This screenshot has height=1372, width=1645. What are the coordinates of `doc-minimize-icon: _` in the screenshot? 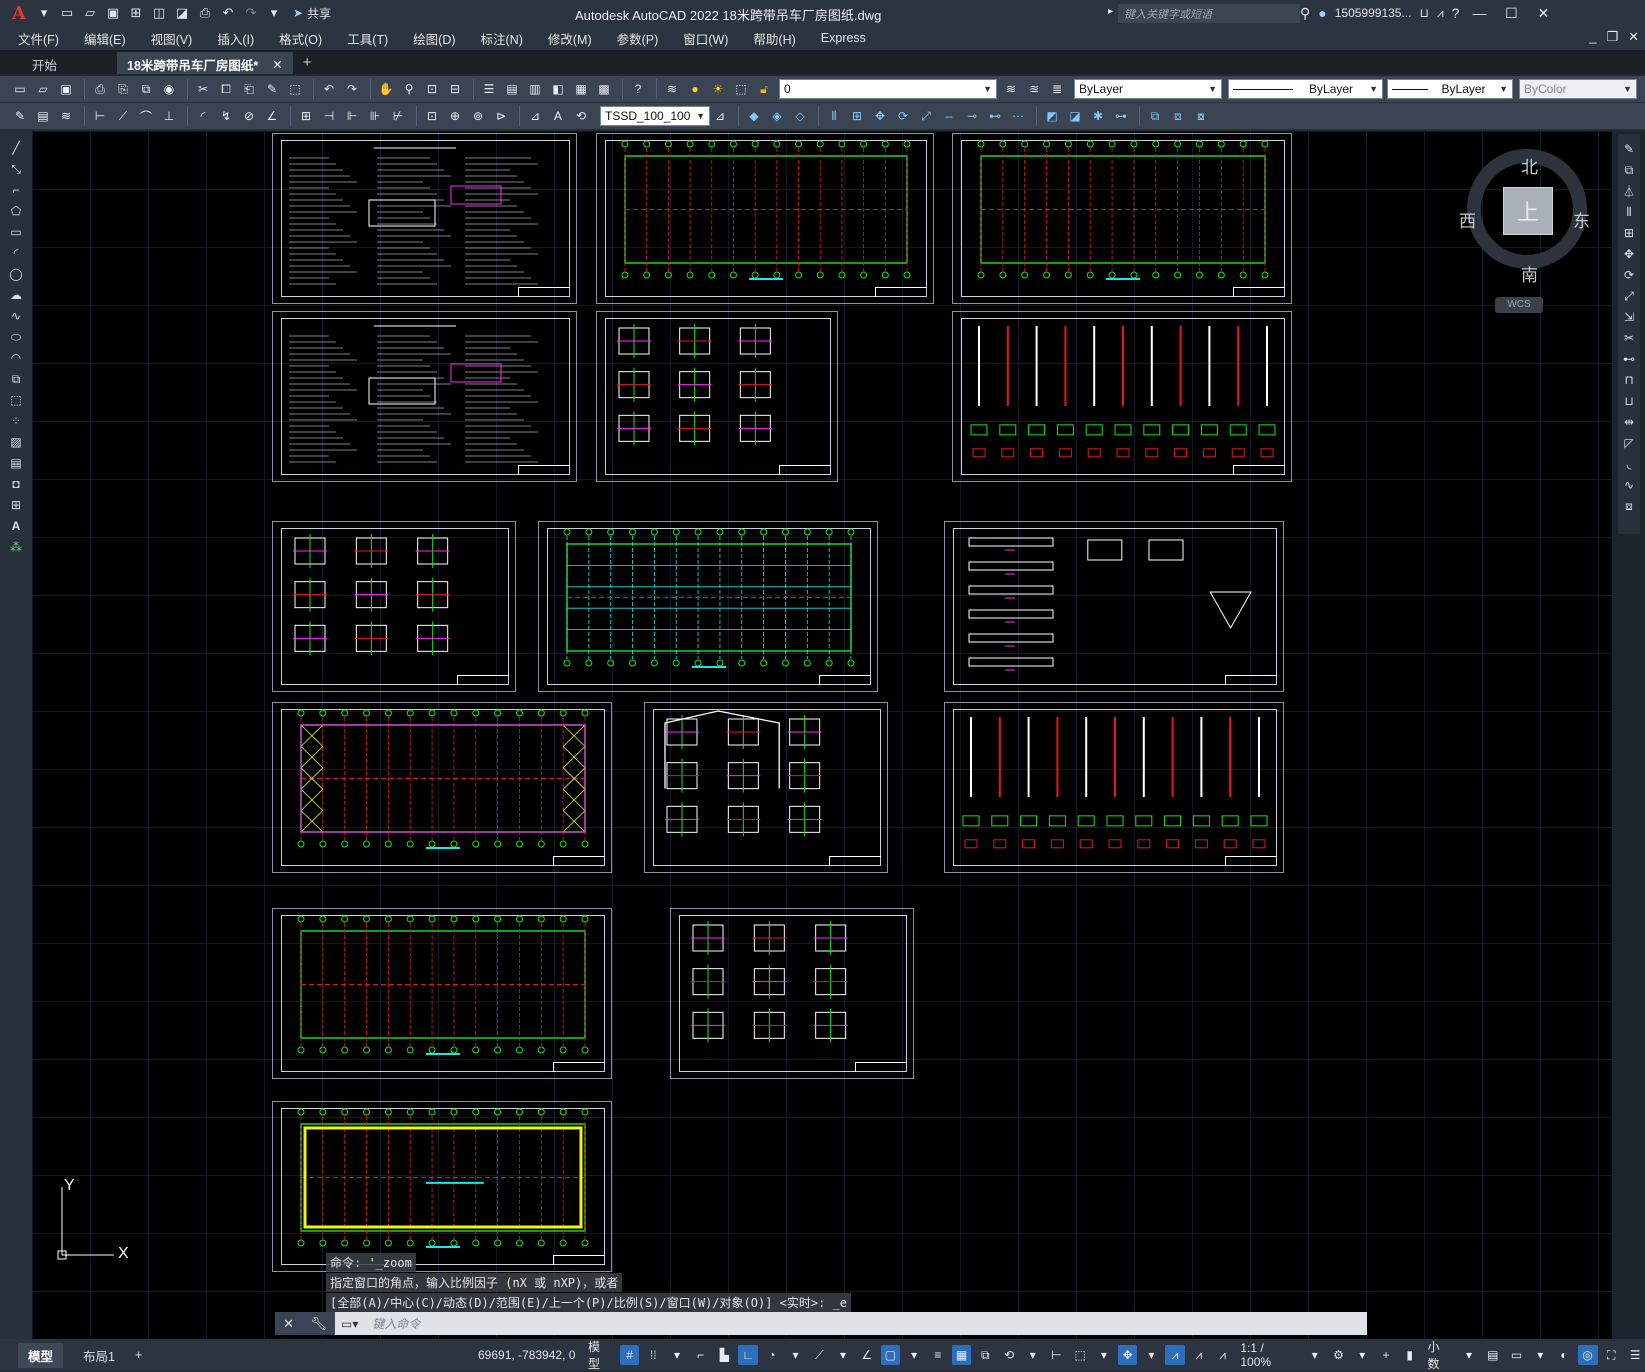 It's located at (1592, 37).